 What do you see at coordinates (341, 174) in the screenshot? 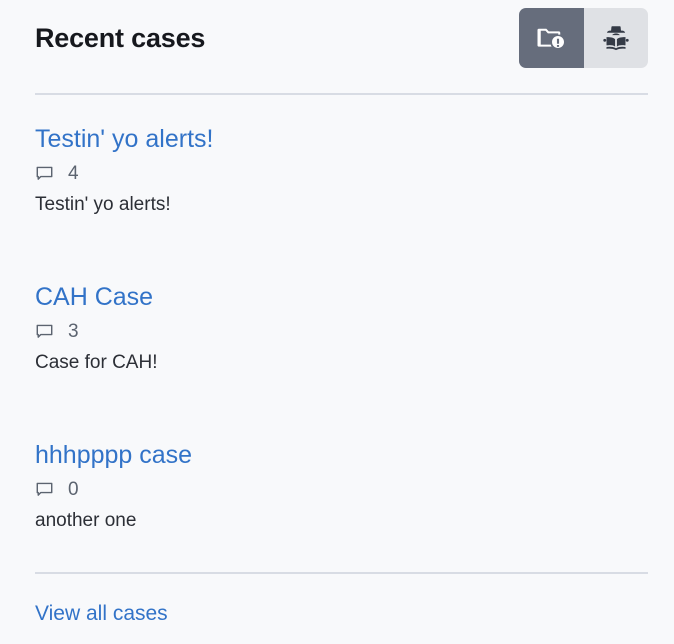
I see `case-meta: 4` at bounding box center [341, 174].